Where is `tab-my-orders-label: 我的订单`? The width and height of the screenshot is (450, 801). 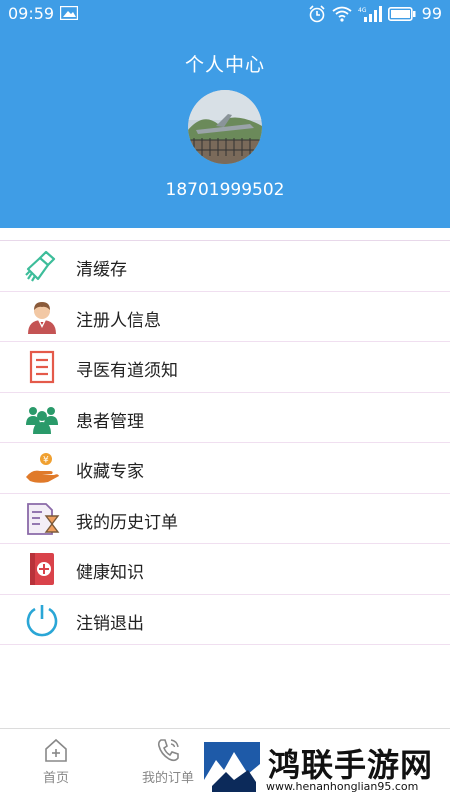
tab-my-orders-label: 我的订单 is located at coordinates (167, 778).